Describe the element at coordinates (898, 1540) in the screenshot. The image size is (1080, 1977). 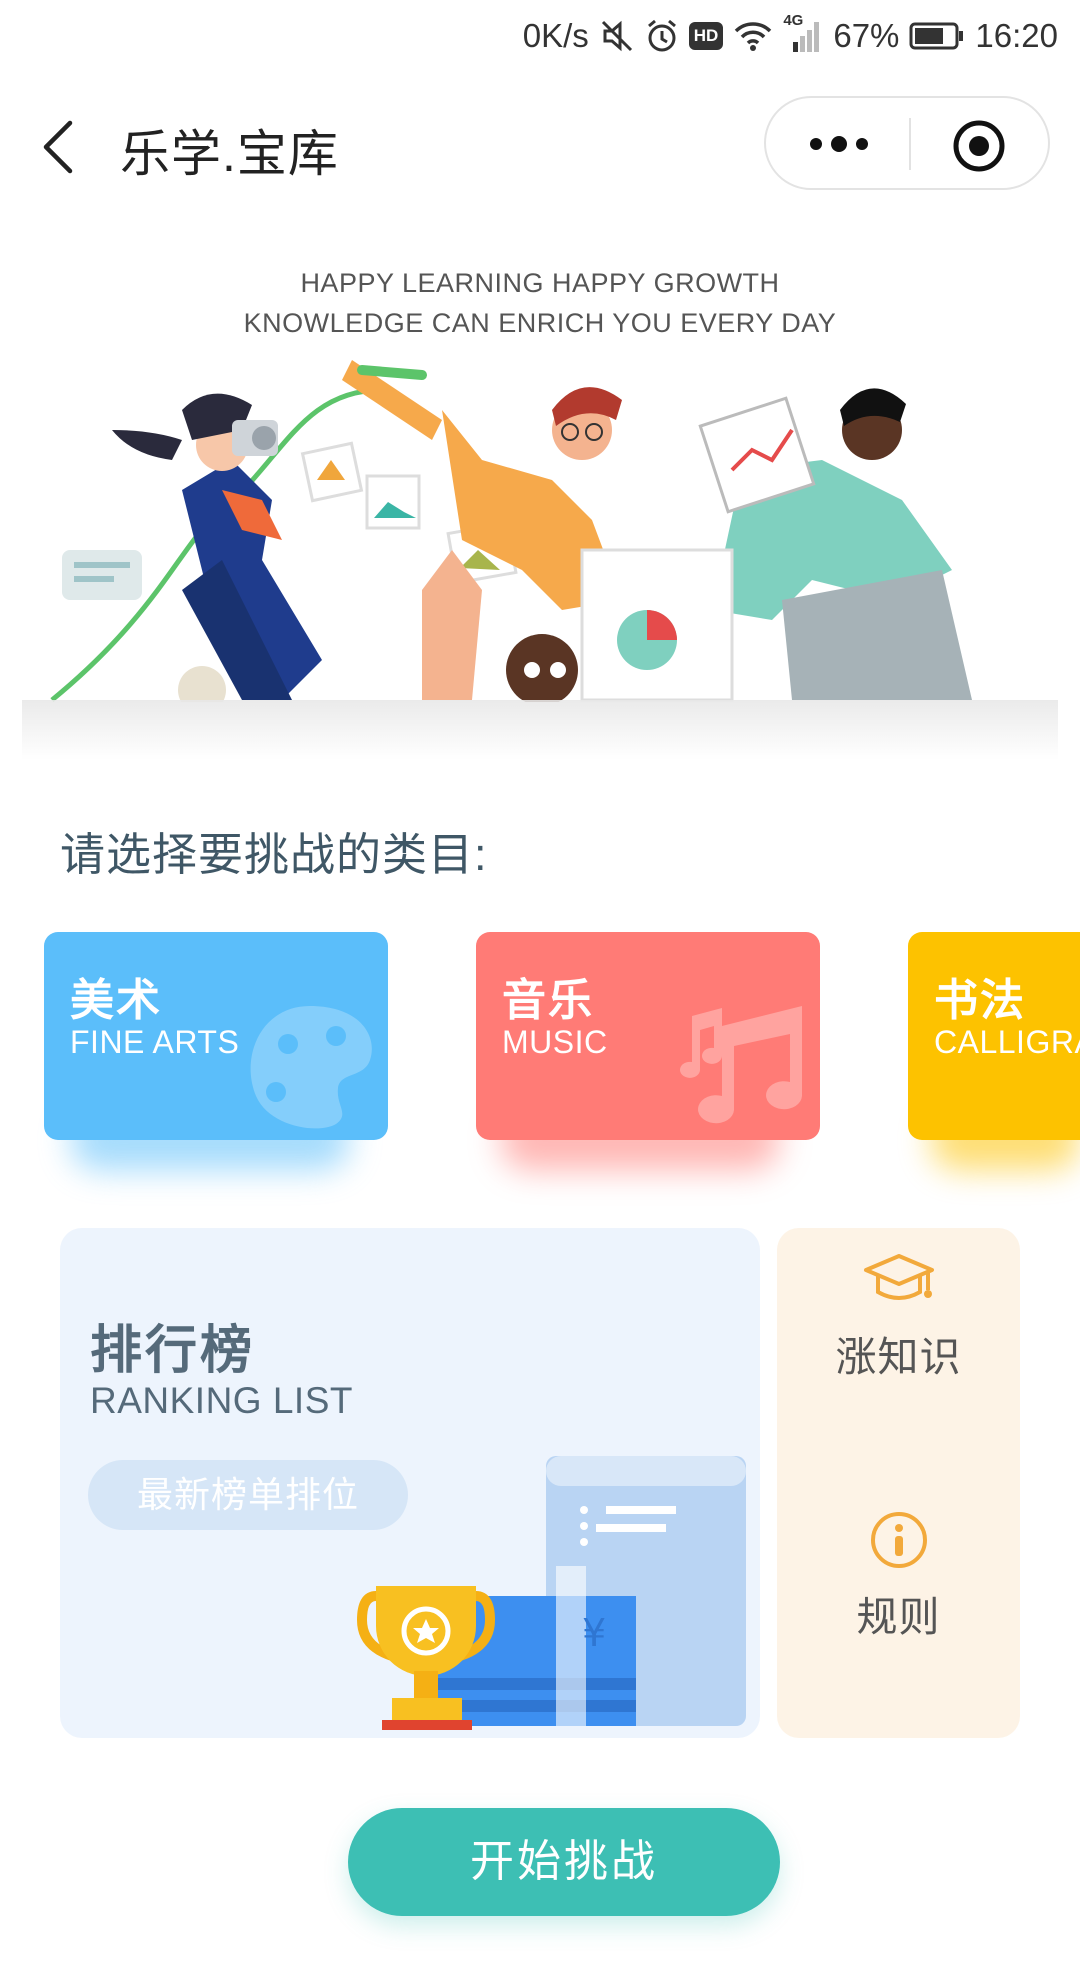
I see `info-icon` at that location.